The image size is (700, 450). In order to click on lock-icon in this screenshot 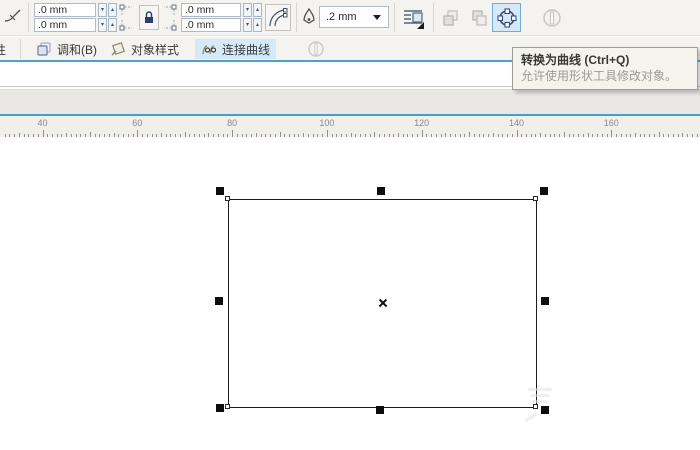, I will do `click(149, 17)`.